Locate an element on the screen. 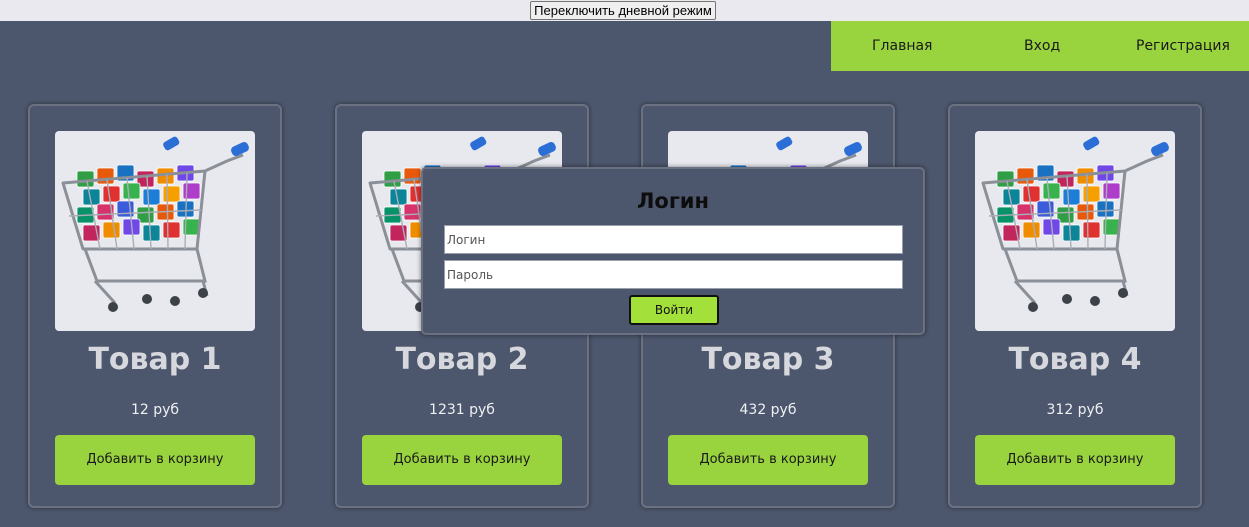  nav-item-login: Вход is located at coordinates (1042, 46).